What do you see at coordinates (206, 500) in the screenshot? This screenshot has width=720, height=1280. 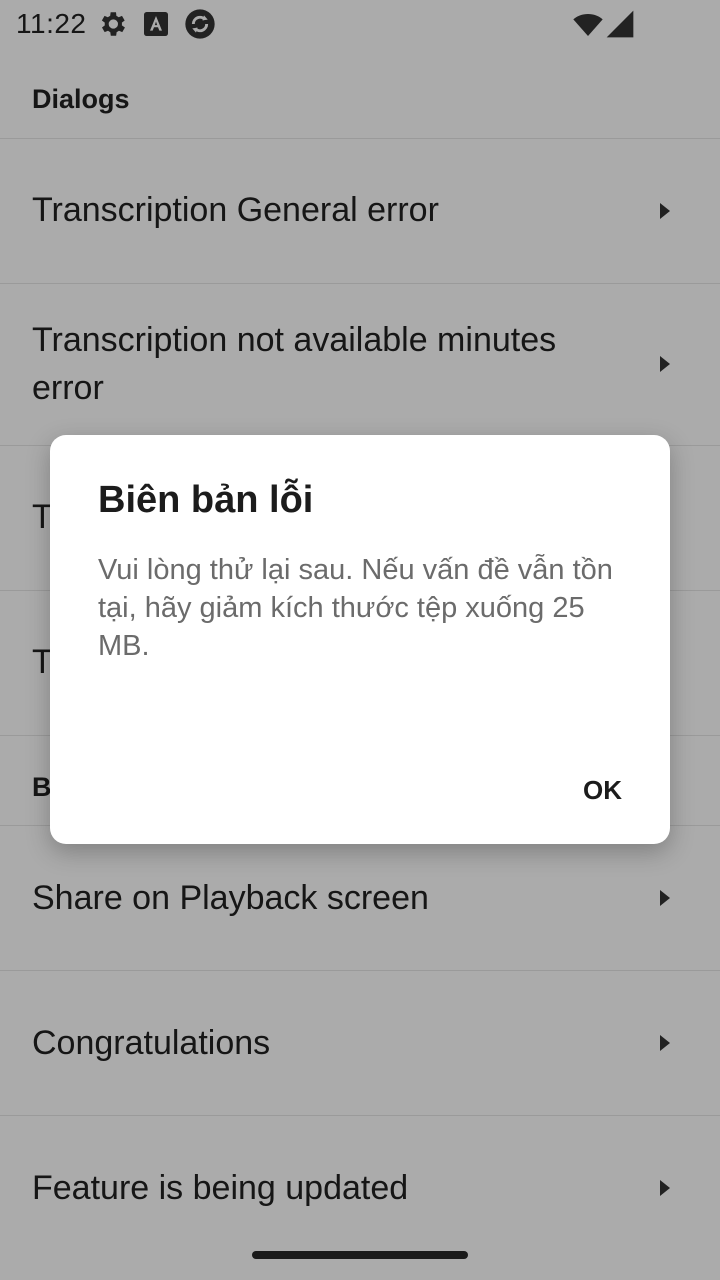 I see `dialog-title: Biên bản lỗi` at bounding box center [206, 500].